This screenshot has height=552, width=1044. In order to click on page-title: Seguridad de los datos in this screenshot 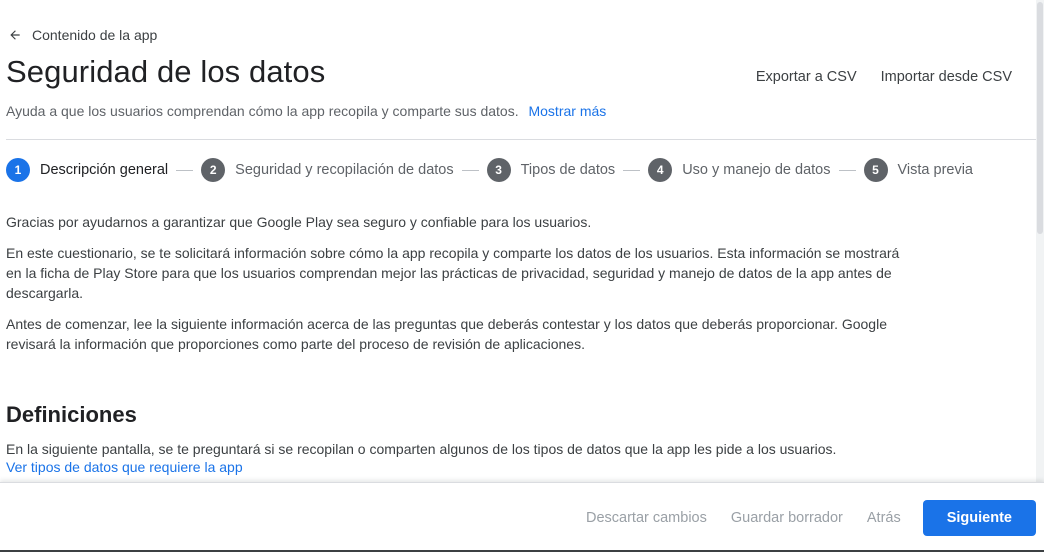, I will do `click(166, 71)`.